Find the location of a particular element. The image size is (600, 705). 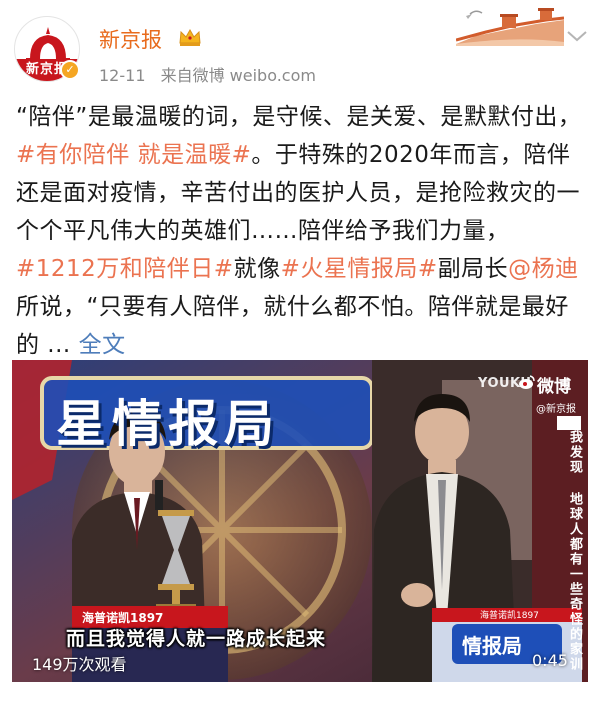

weibo-watermark: 微博 is located at coordinates (554, 387).